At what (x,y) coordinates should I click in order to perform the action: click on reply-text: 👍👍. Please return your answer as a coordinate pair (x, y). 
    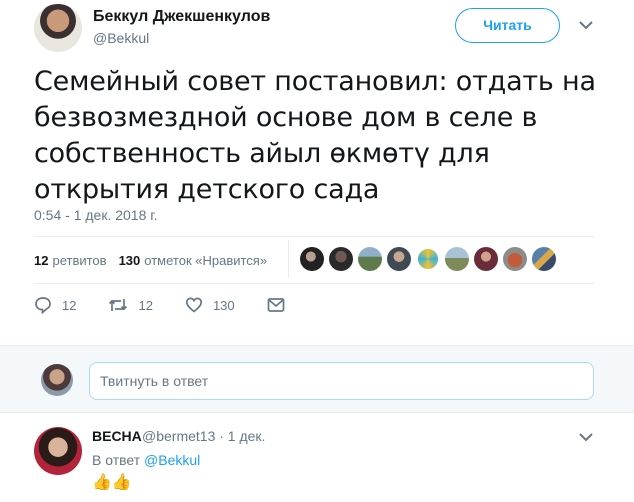
    Looking at the image, I should click on (112, 482).